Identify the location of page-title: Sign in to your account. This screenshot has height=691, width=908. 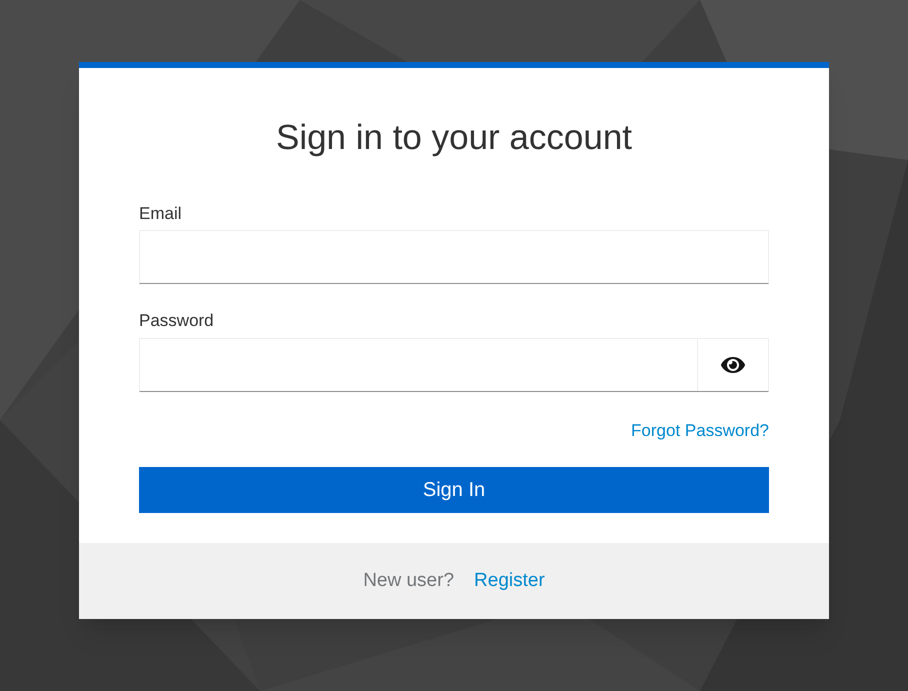
(454, 138).